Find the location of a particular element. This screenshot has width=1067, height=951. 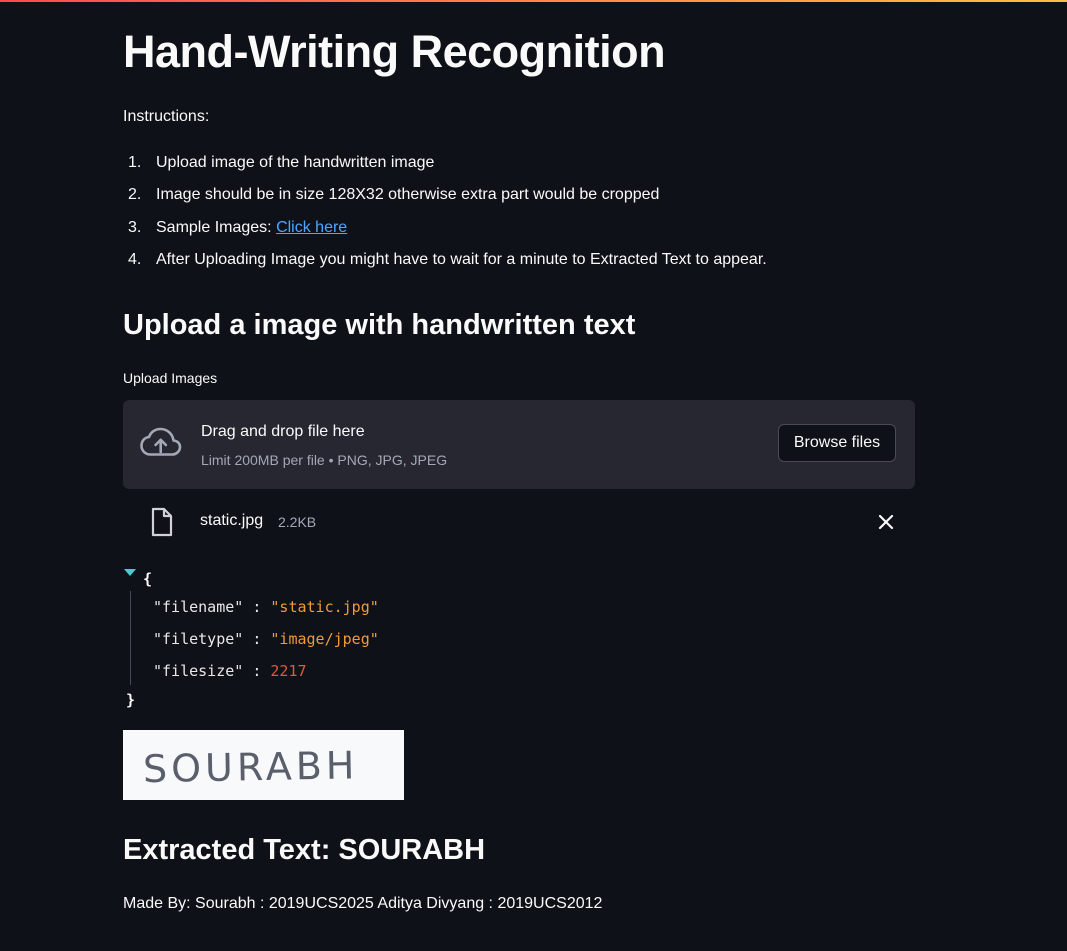

instruction-number: 1. is located at coordinates (135, 162).